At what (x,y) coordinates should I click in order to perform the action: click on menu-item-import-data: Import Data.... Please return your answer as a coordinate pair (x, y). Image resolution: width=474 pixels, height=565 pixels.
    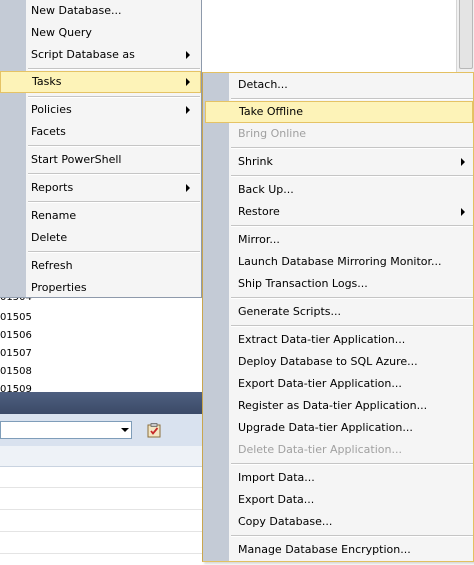
    Looking at the image, I should click on (339, 478).